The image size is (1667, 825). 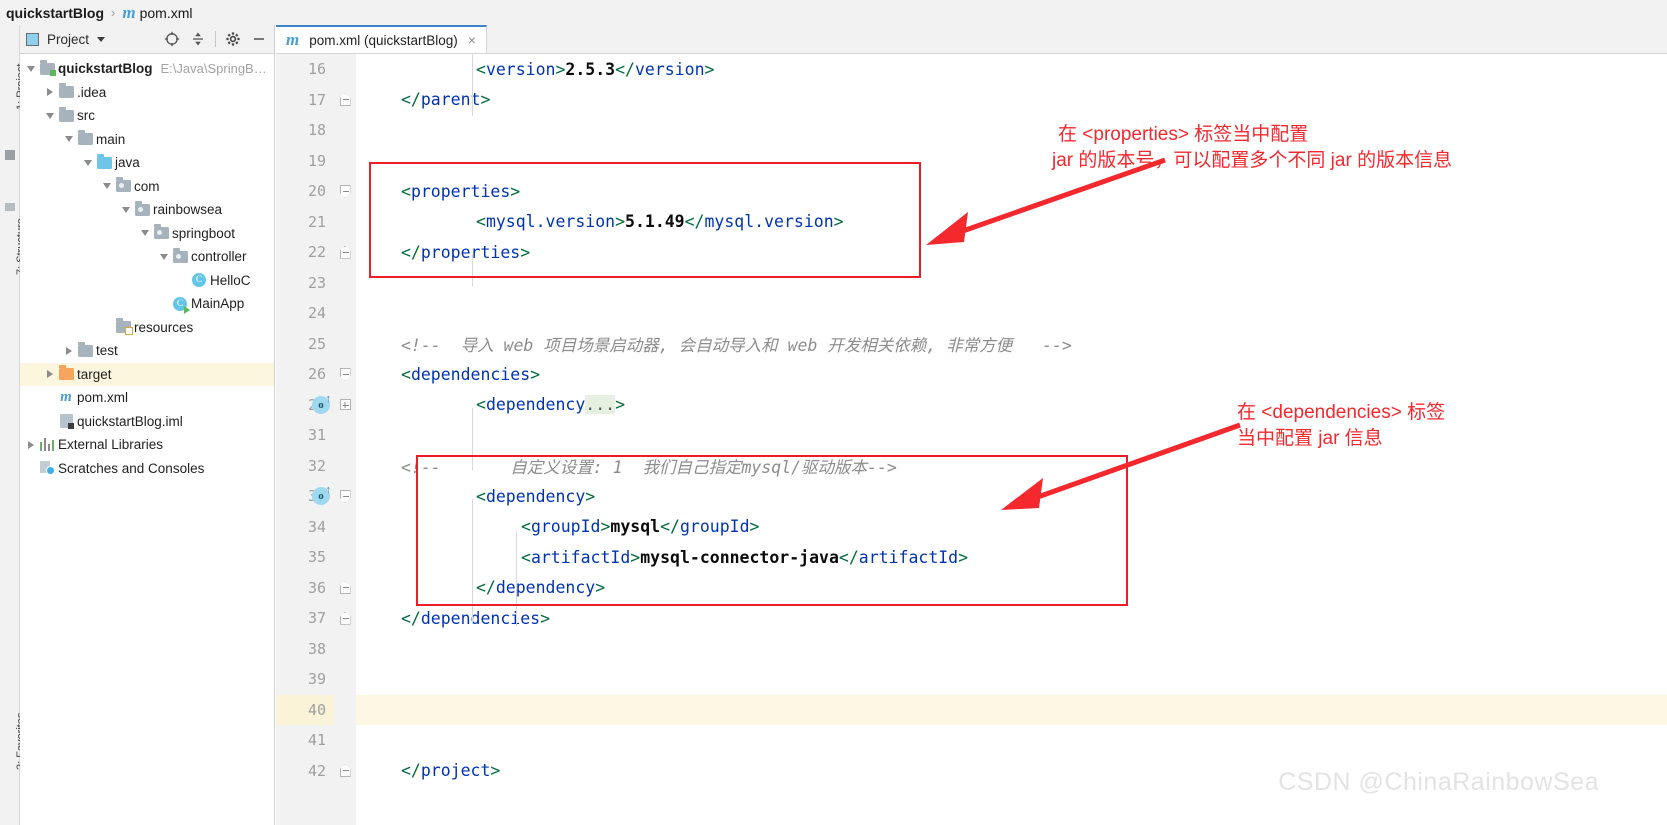 What do you see at coordinates (1011, 466) in the screenshot?
I see `code-line-text: <!-- 自定义设置: 1 我们自己指定mysql/驱动版本-->` at bounding box center [1011, 466].